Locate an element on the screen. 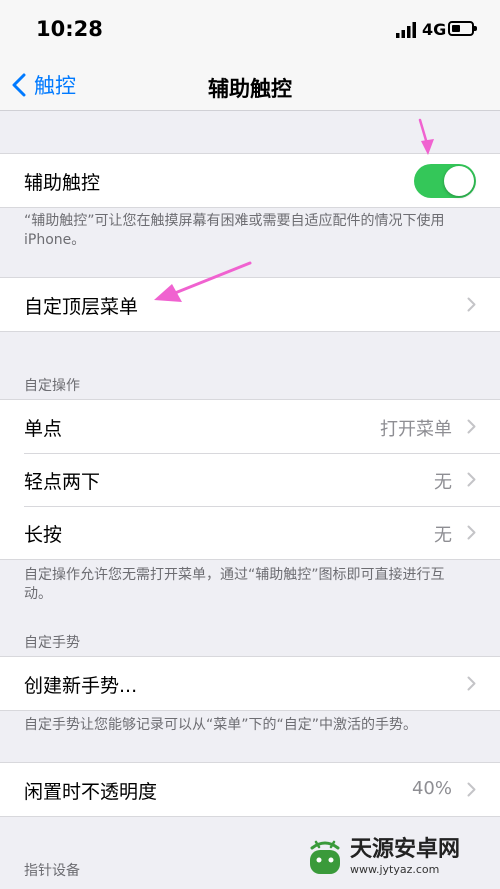 Image resolution: width=500 pixels, height=889 pixels. status-time: 10:28 is located at coordinates (69, 29).